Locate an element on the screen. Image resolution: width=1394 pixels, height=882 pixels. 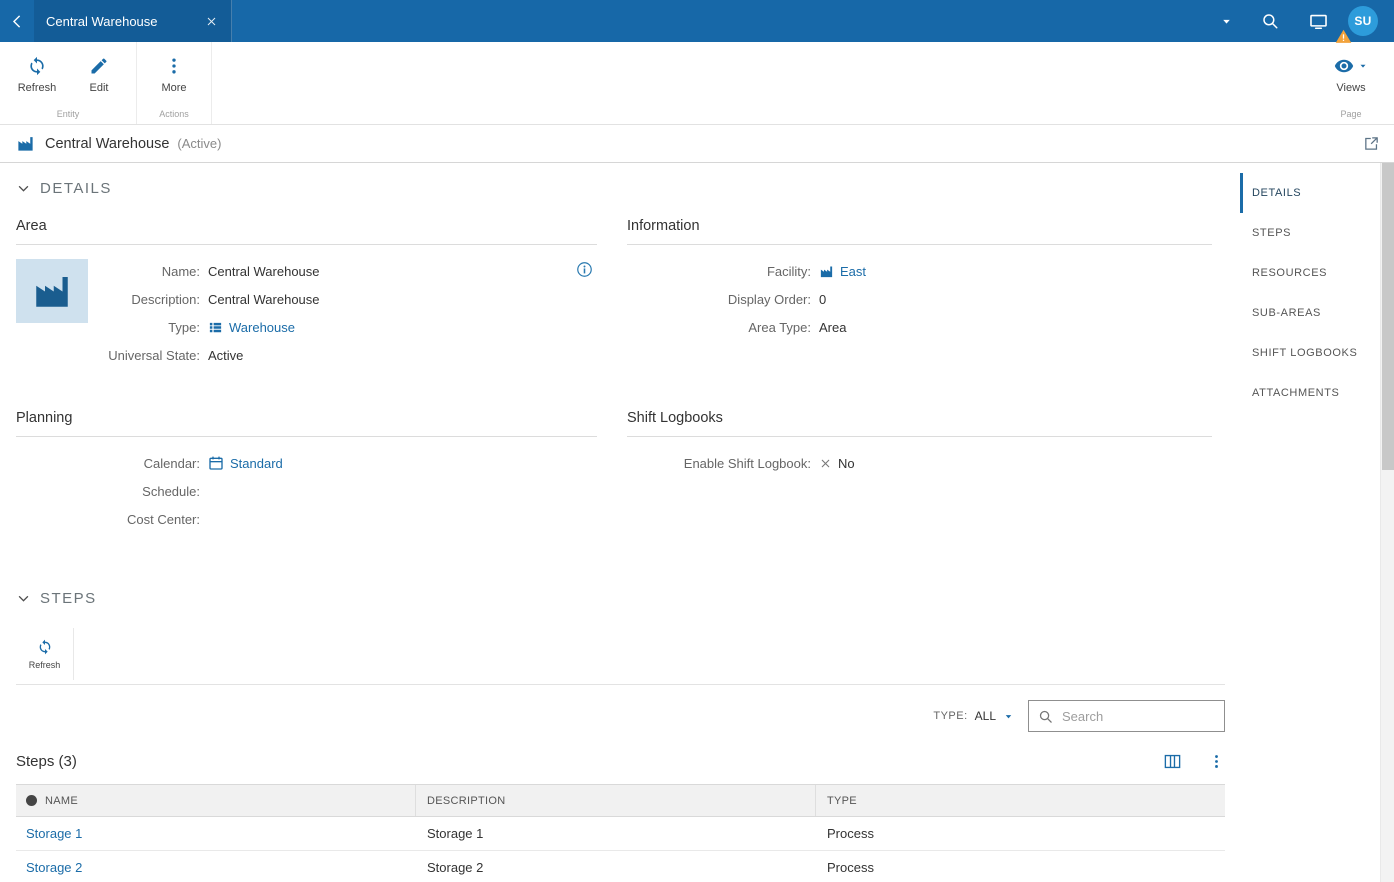
schedule-label: Schedule: is located at coordinates (171, 491).